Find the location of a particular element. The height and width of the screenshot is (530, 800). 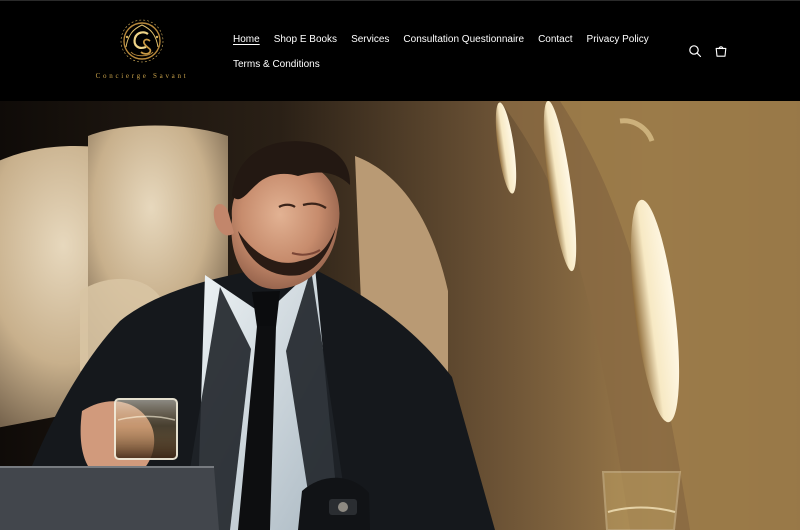

glass-on-table is located at coordinates (641, 500).